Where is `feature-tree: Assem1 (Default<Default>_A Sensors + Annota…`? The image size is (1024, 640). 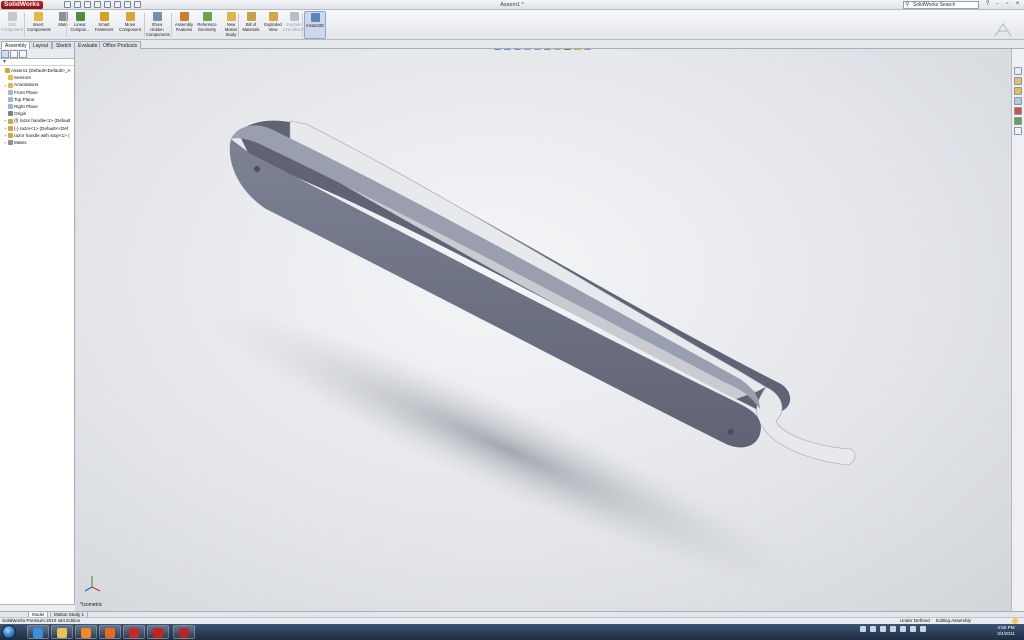 feature-tree: Assem1 (Default<Default>_A Sensors + Annota… is located at coordinates (37, 106).